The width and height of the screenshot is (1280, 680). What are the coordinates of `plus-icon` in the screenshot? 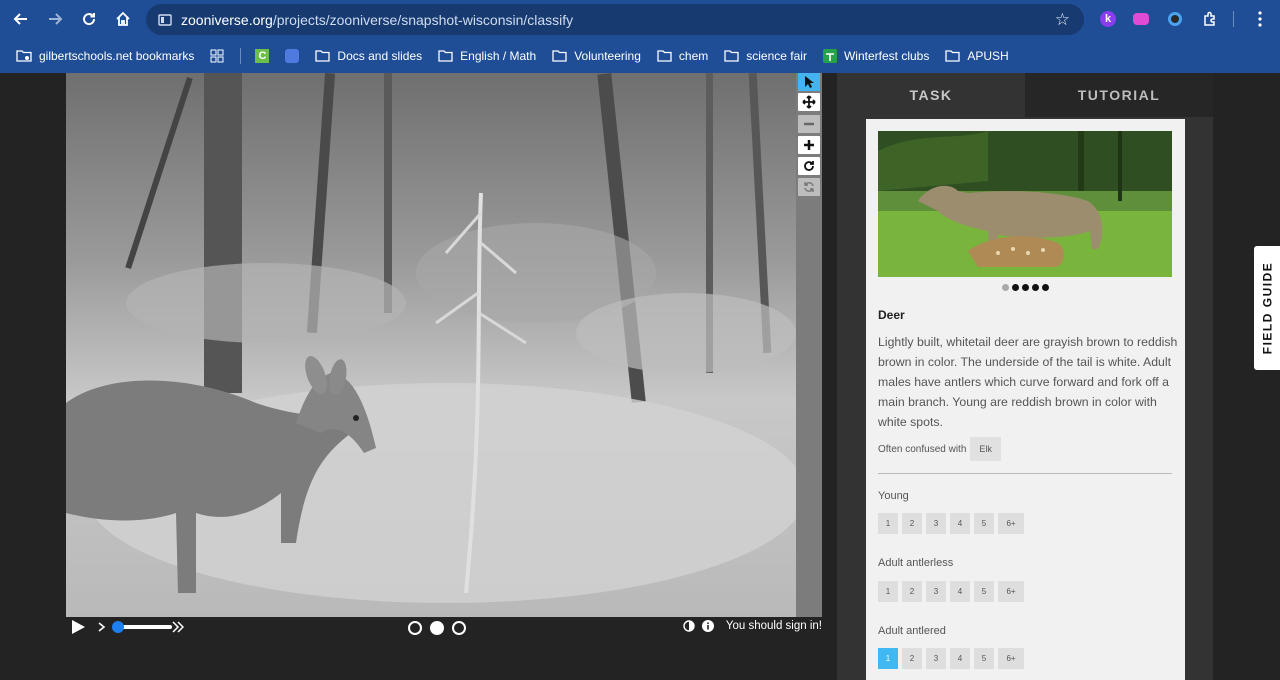 It's located at (809, 145).